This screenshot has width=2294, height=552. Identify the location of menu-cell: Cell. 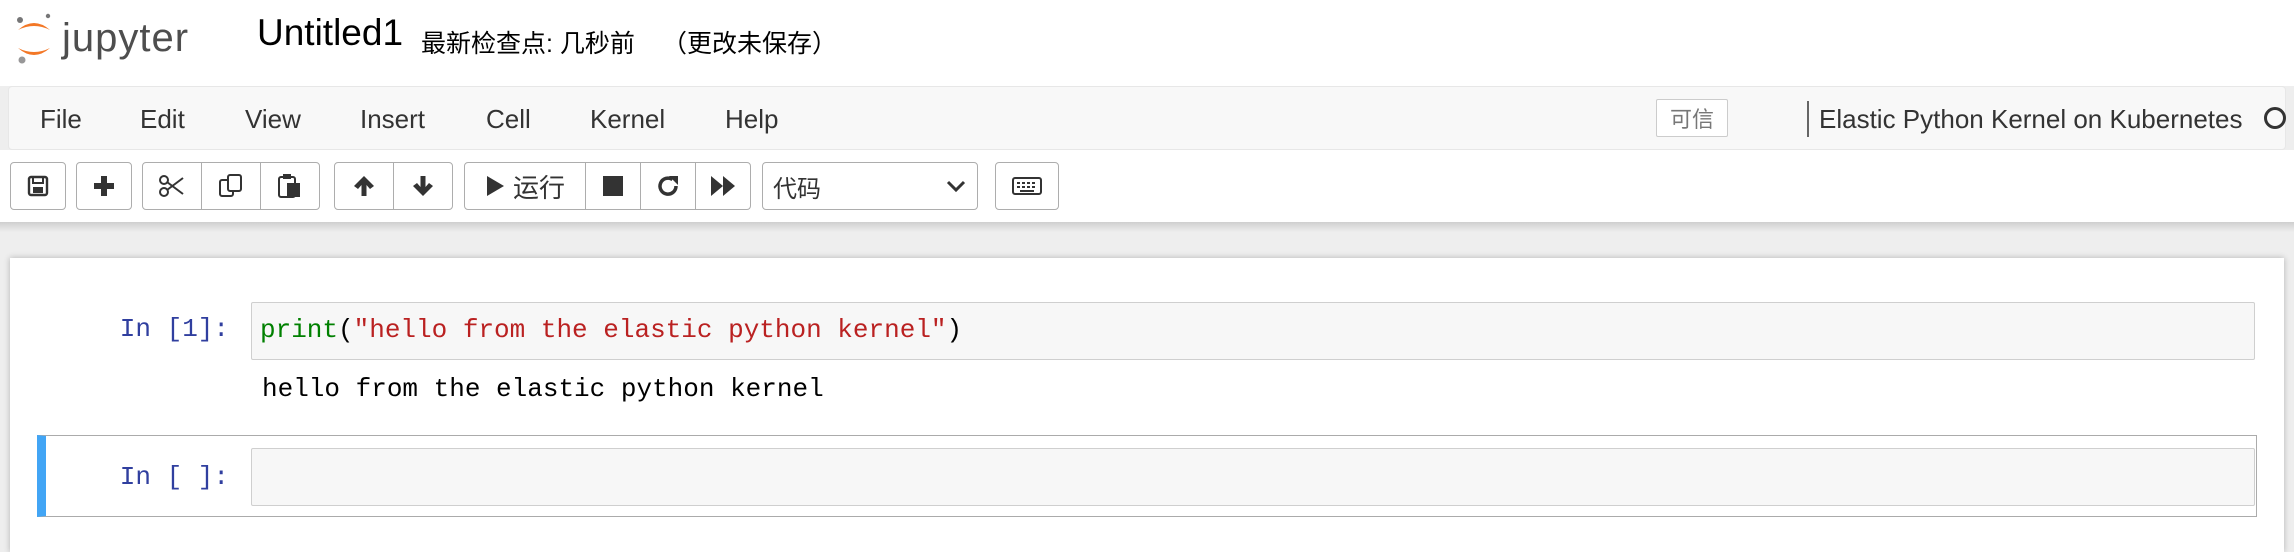
(508, 119).